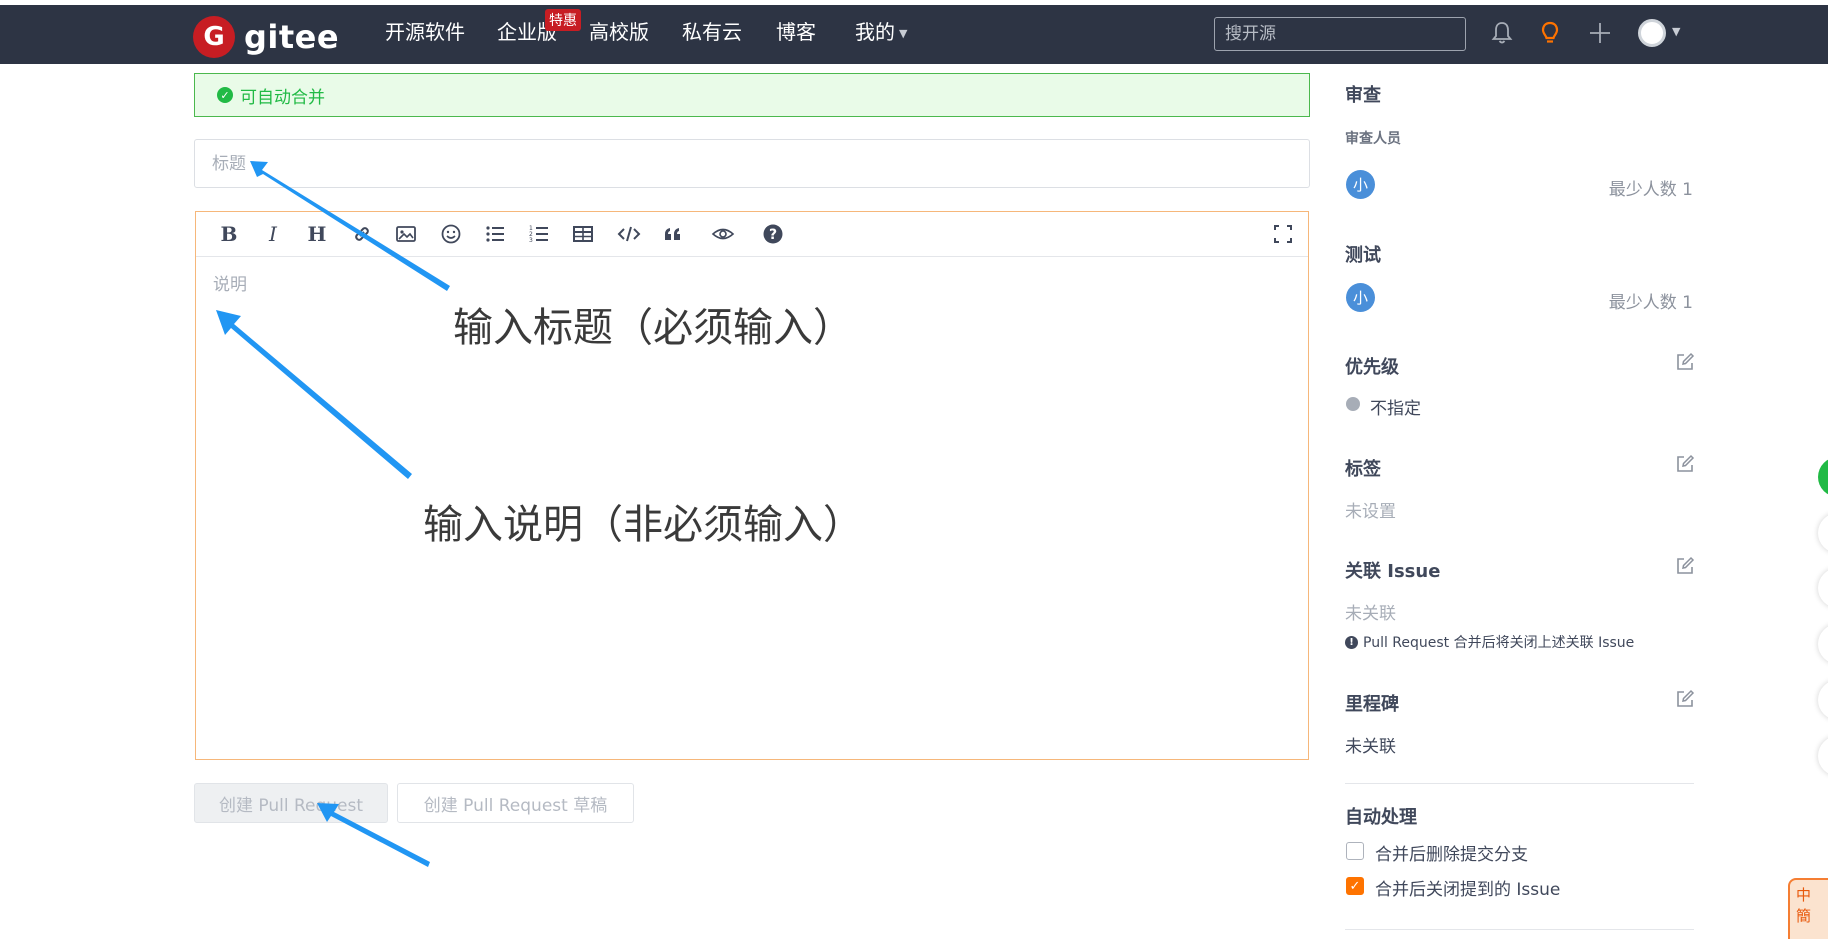 This screenshot has width=1828, height=939. Describe the element at coordinates (229, 234) in the screenshot. I see `bold-icon: B` at that location.